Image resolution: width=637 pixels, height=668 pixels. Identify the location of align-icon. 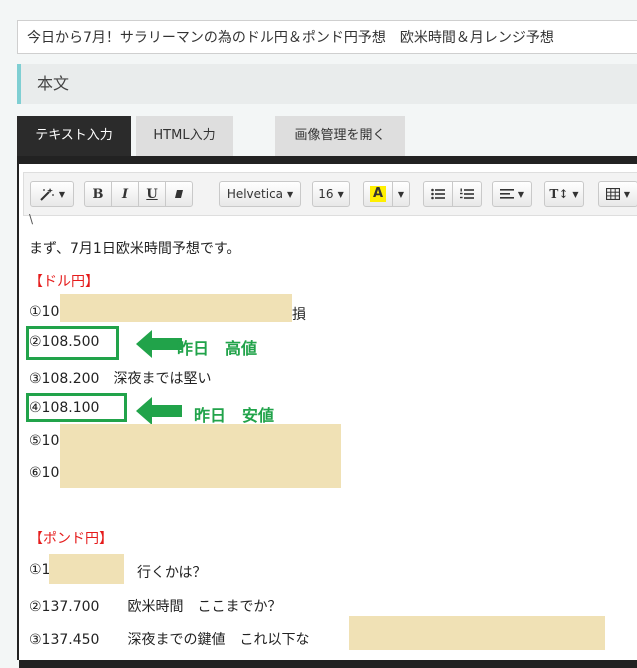
(506, 194).